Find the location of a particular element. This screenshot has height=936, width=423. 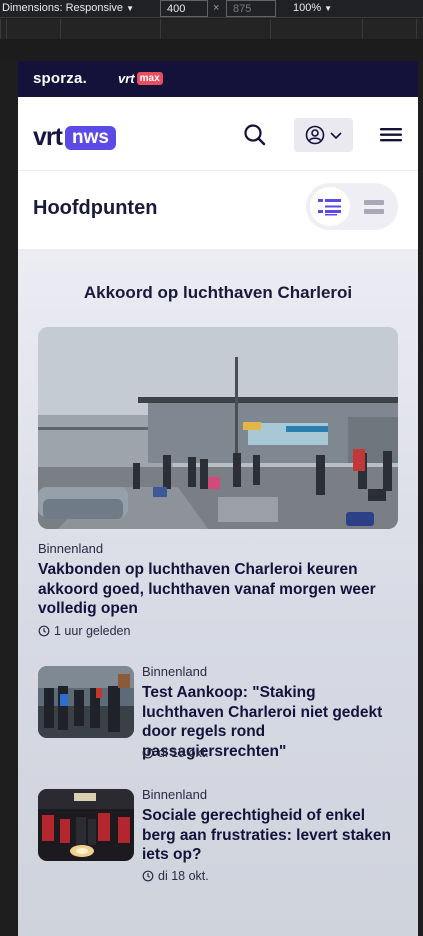

user-icon is located at coordinates (314, 135).